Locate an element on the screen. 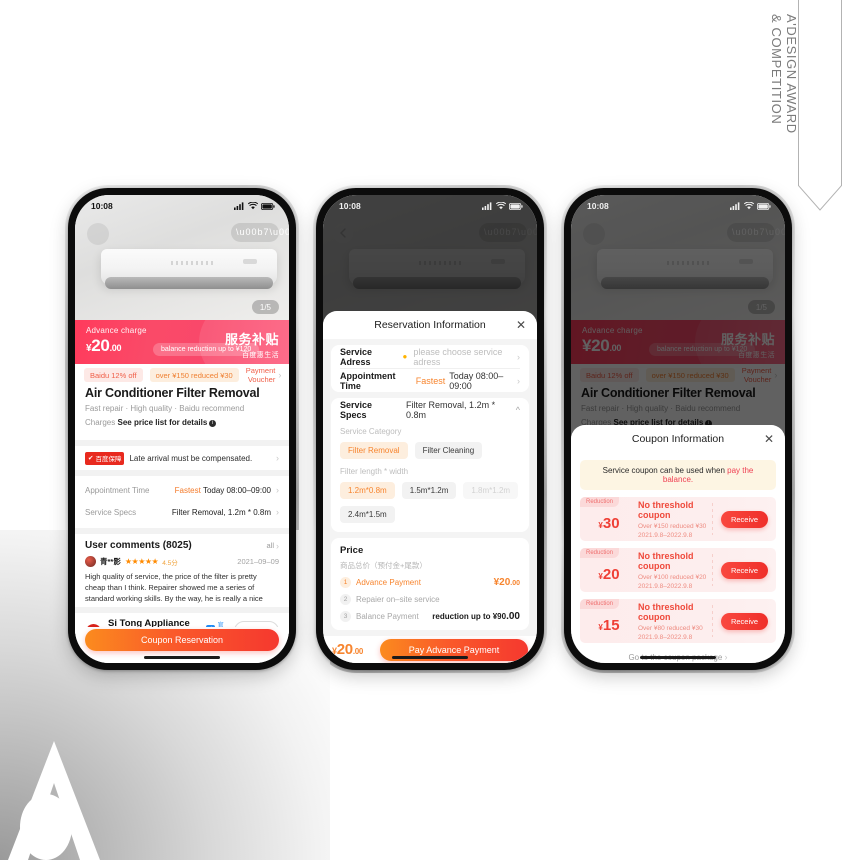 The width and height of the screenshot is (860, 860). ac-lower-bar is located at coordinates (189, 283).